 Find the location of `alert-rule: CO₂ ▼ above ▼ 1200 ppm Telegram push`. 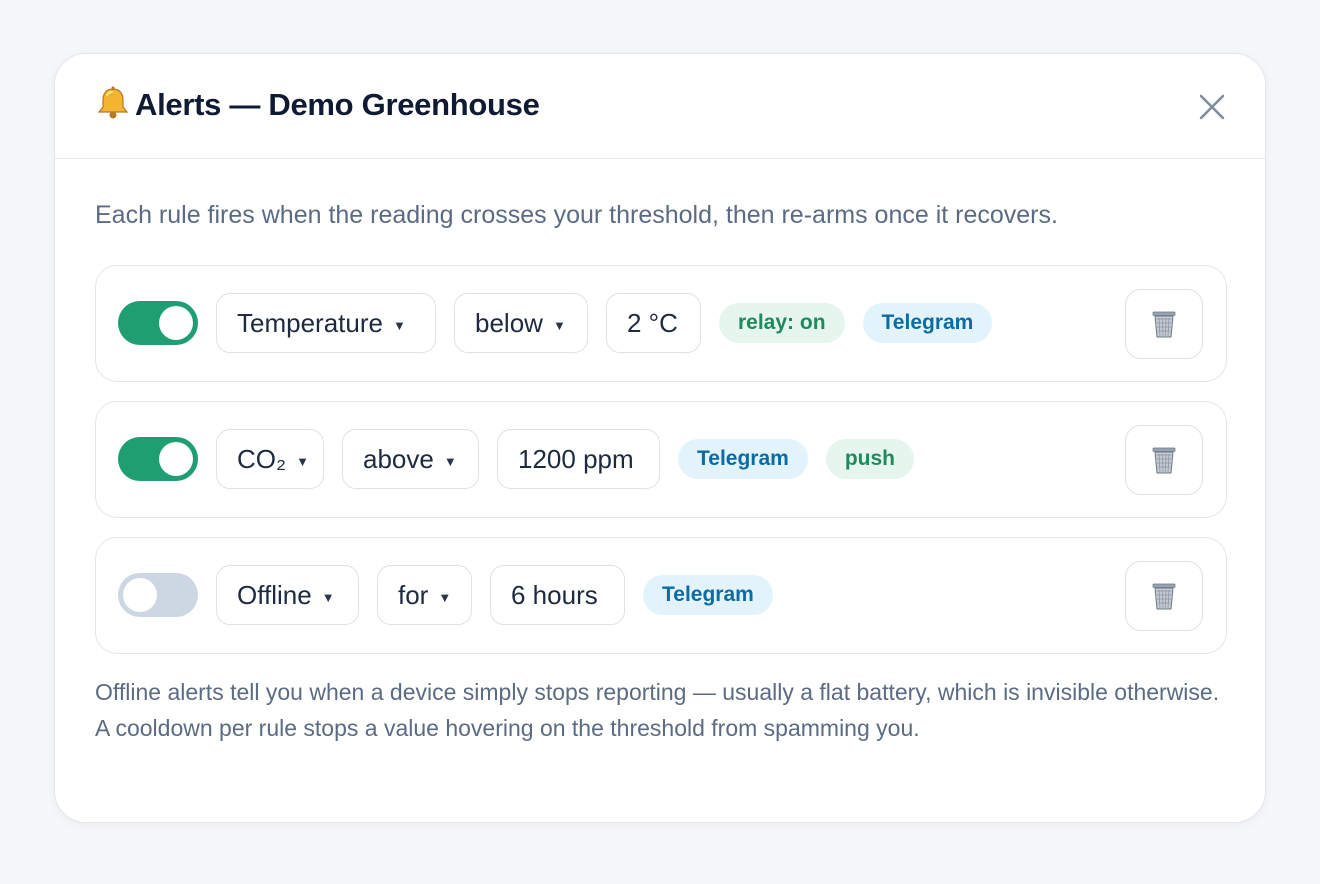

alert-rule: CO₂ ▼ above ▼ 1200 ppm Telegram push is located at coordinates (661, 459).